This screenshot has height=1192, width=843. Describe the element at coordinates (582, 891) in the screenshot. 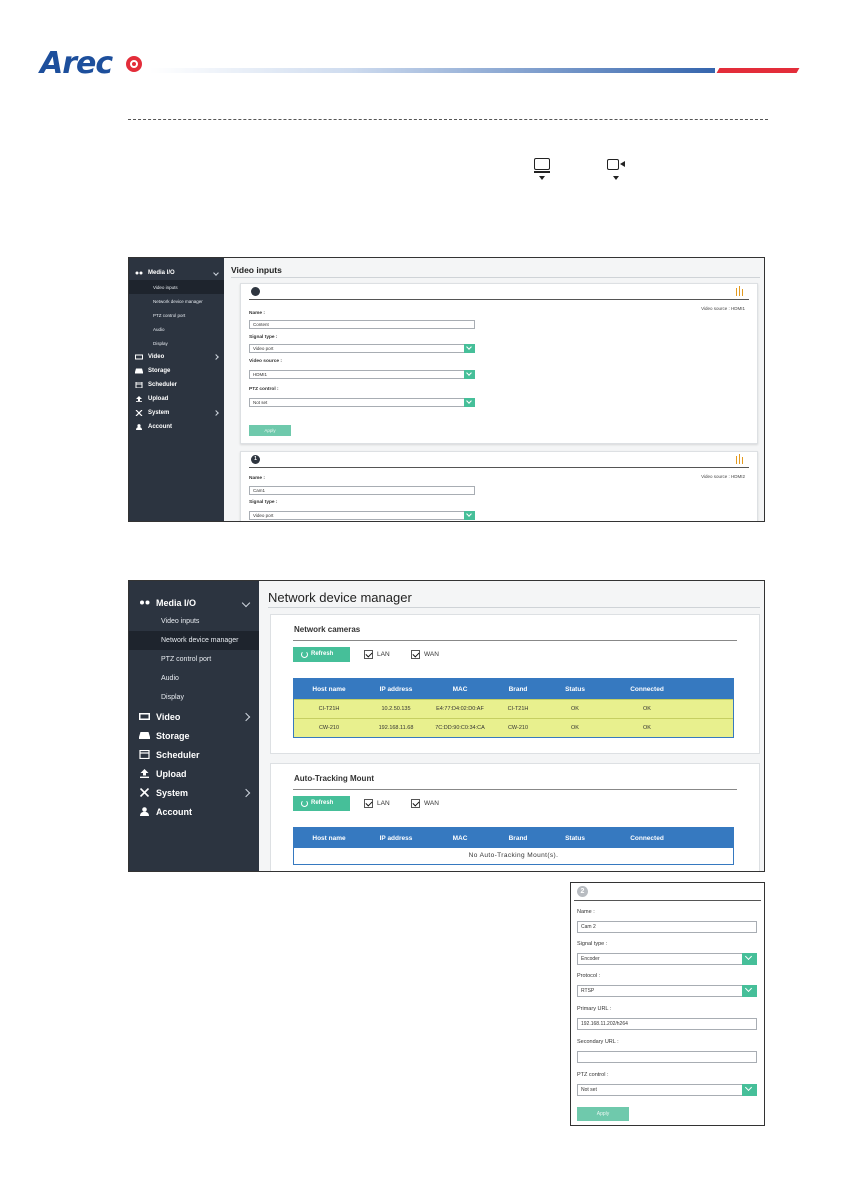

I see `input-number-badge: 2` at that location.